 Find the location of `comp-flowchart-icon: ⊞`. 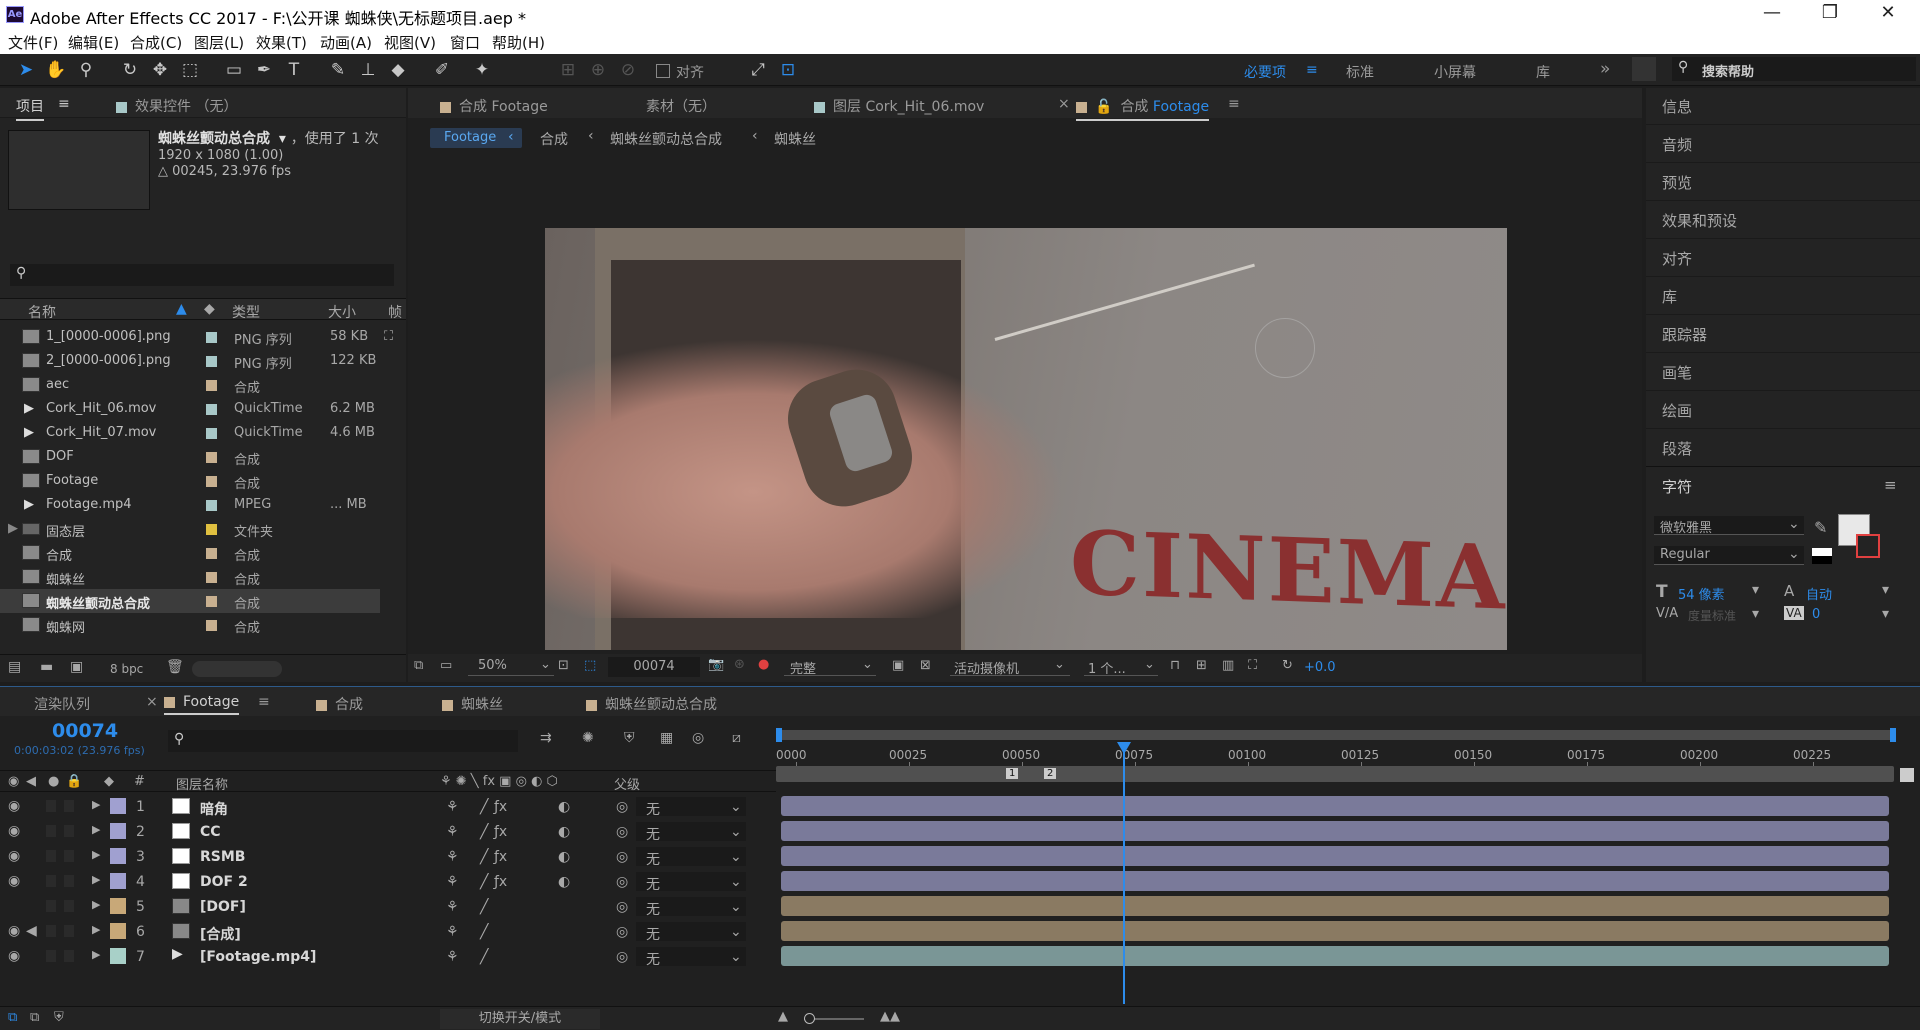

comp-flowchart-icon: ⊞ is located at coordinates (1201, 665).